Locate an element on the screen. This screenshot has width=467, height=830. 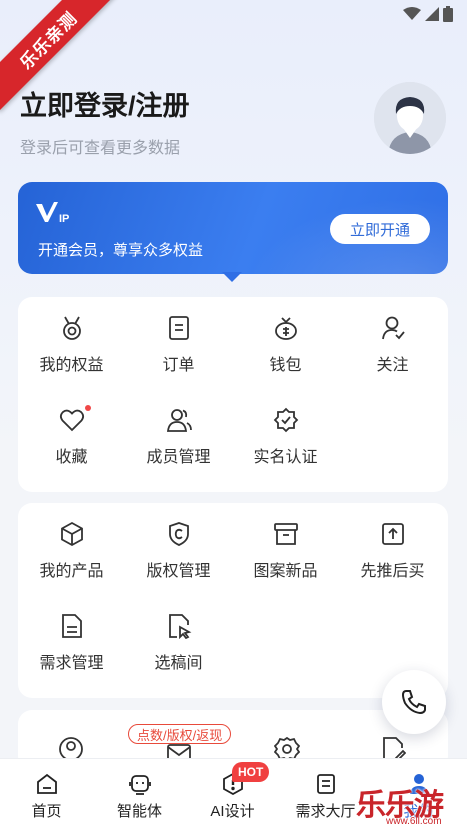
grid-item-verification: 实名认证 is located at coordinates (285, 429).